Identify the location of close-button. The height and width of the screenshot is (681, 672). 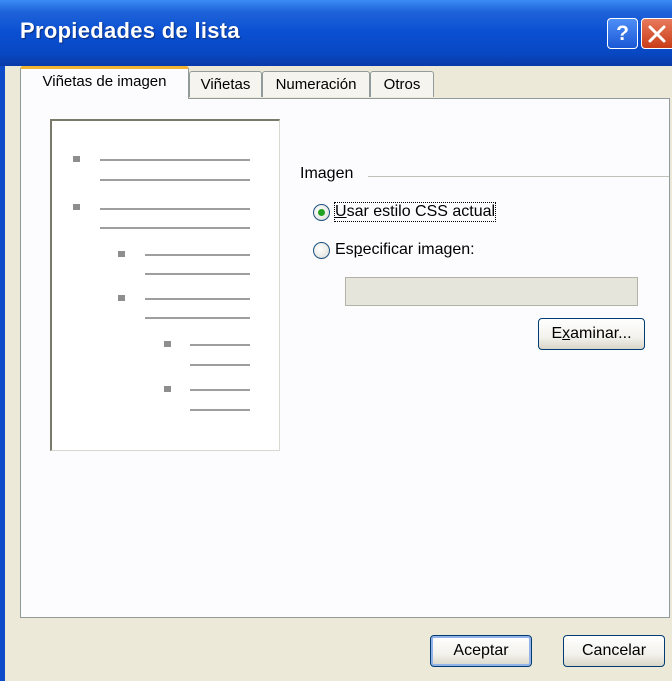
(656, 33).